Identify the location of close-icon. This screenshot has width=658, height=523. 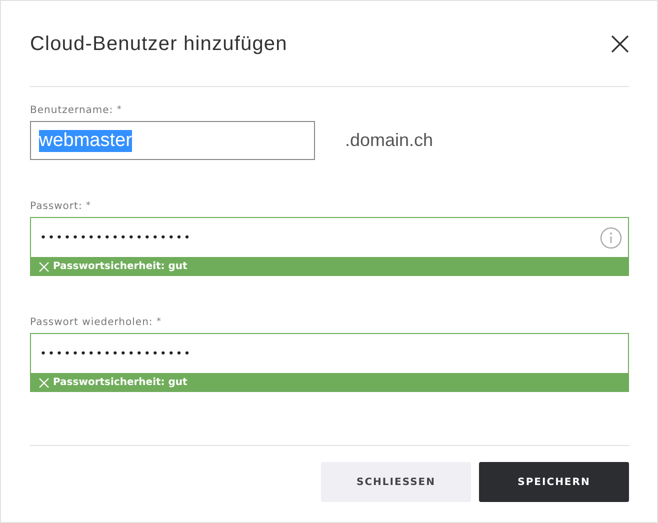
(620, 44).